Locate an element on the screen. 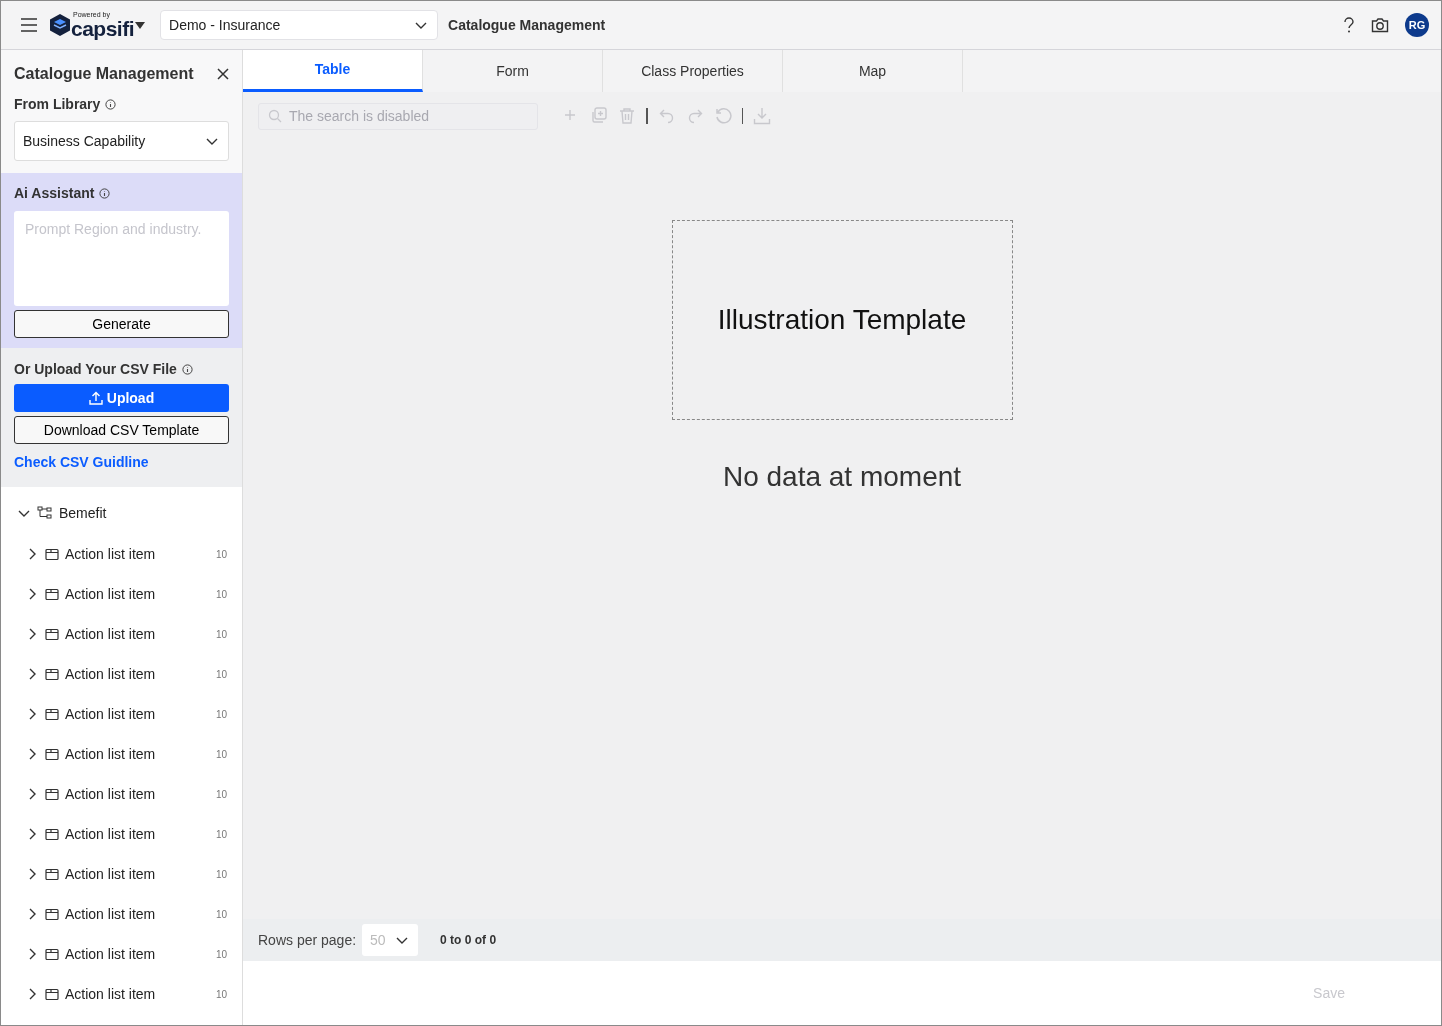  empty-message: No data at moment is located at coordinates (842, 477).